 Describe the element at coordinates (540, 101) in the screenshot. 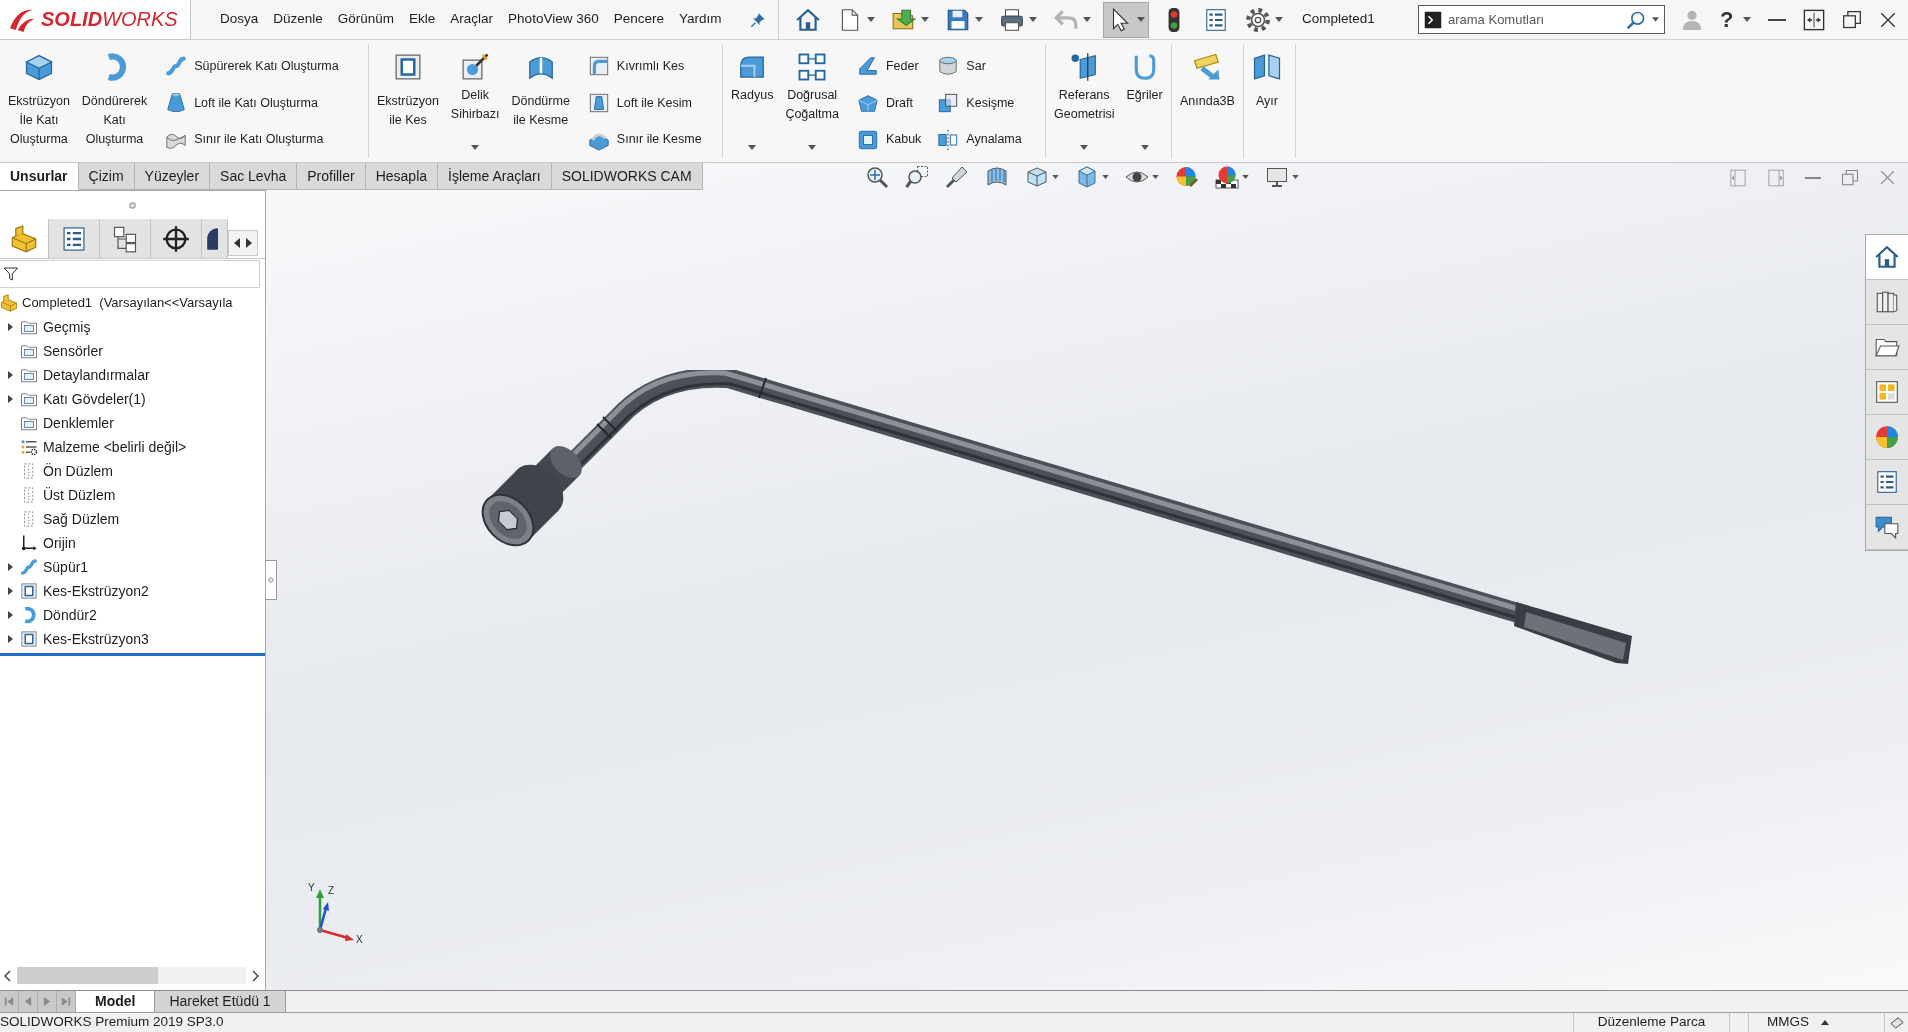

I see `ribbon-button: Döndürme ile Kesme` at that location.